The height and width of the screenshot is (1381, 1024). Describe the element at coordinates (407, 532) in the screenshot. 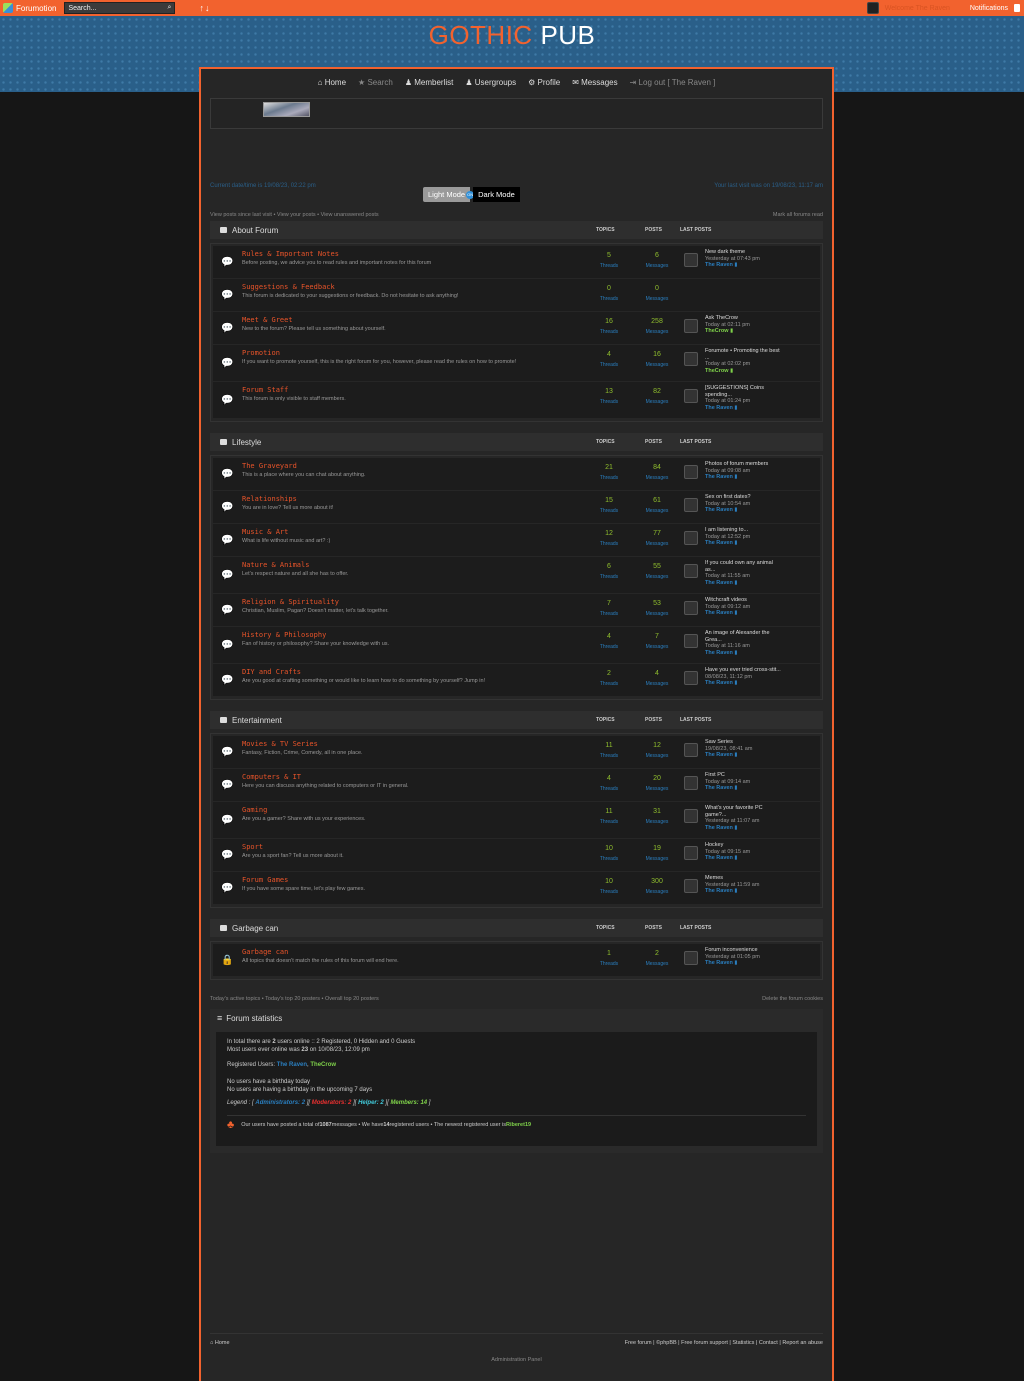

I see `forum-title: Music & Art` at that location.